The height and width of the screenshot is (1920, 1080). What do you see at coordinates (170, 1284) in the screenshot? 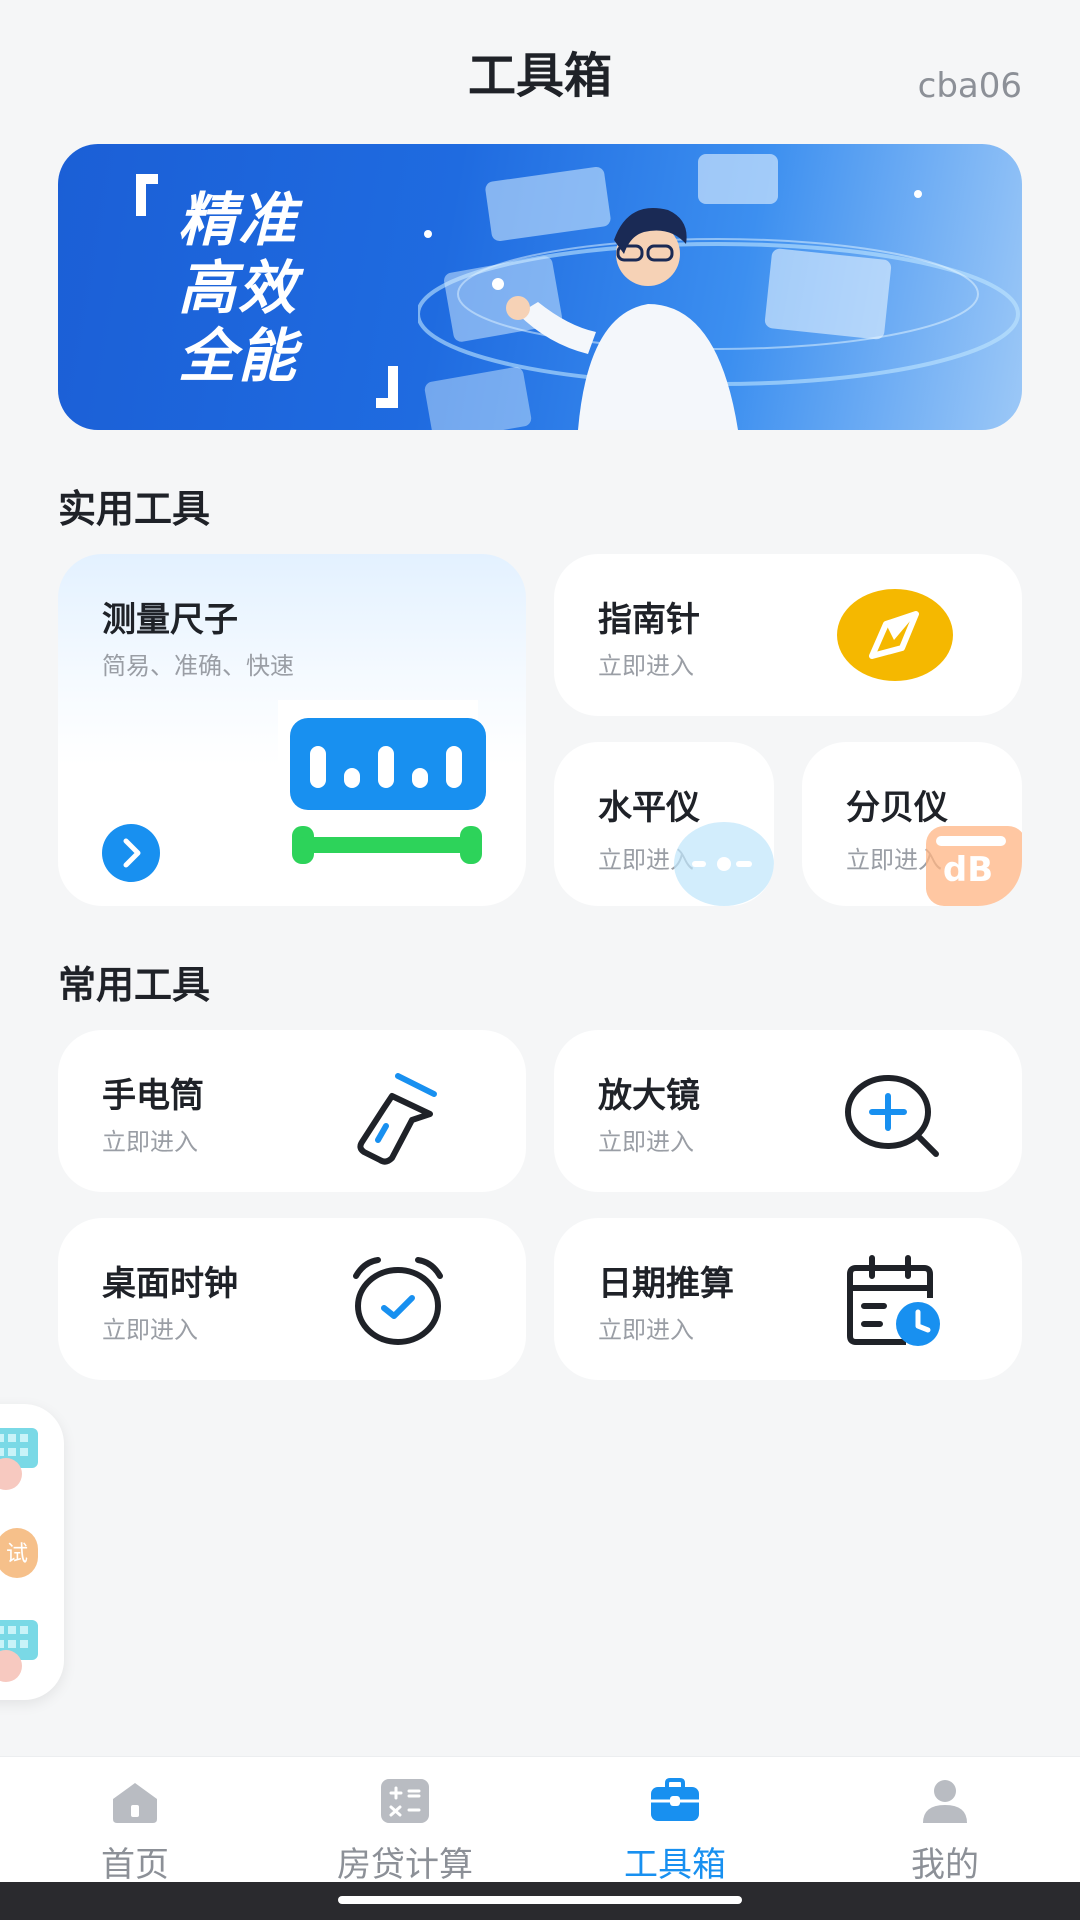
I see `tool-name: 桌面时钟` at bounding box center [170, 1284].